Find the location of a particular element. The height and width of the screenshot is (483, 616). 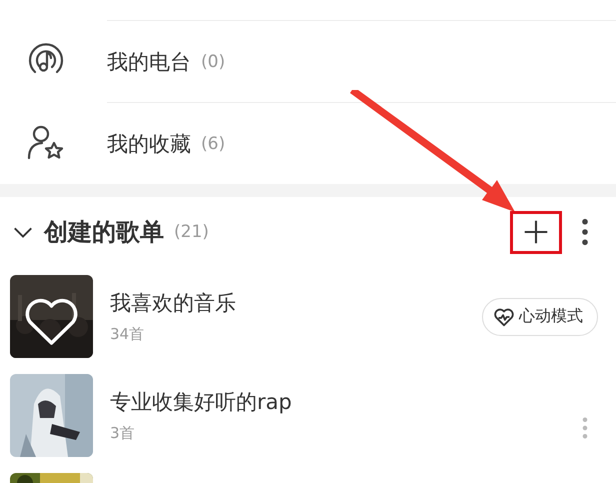

track-count: 3首 is located at coordinates (123, 433).